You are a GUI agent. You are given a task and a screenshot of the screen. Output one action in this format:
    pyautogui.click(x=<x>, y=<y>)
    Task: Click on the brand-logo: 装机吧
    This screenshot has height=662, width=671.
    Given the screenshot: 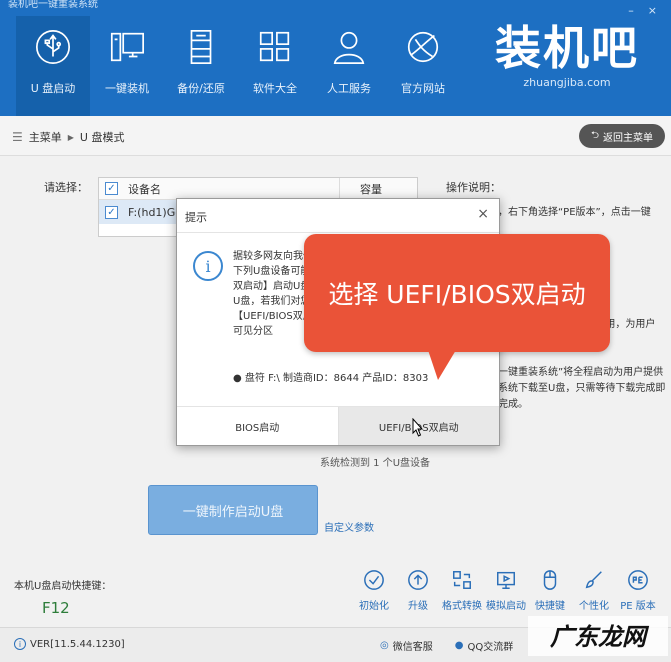 What is the action you would take?
    pyautogui.click(x=567, y=48)
    